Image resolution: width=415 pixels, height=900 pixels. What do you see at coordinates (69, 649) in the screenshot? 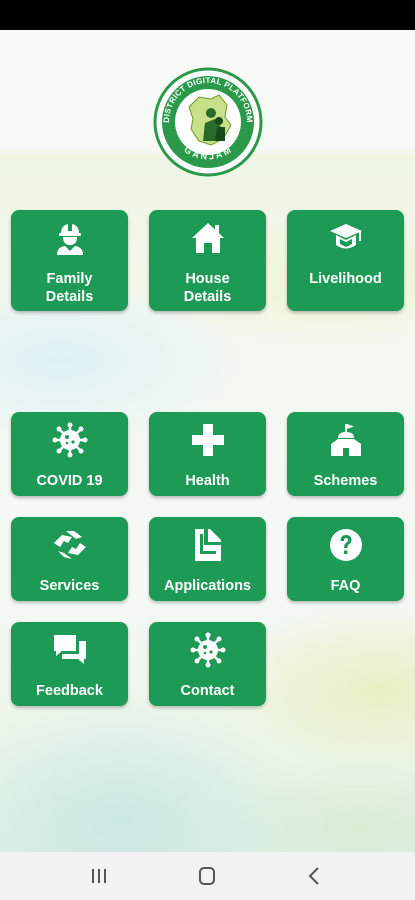
I see `chat-bubbles-icon` at bounding box center [69, 649].